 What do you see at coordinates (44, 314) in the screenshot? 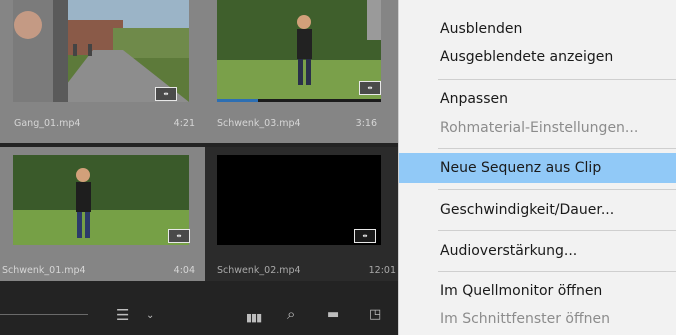
I see `zoom-slider` at bounding box center [44, 314].